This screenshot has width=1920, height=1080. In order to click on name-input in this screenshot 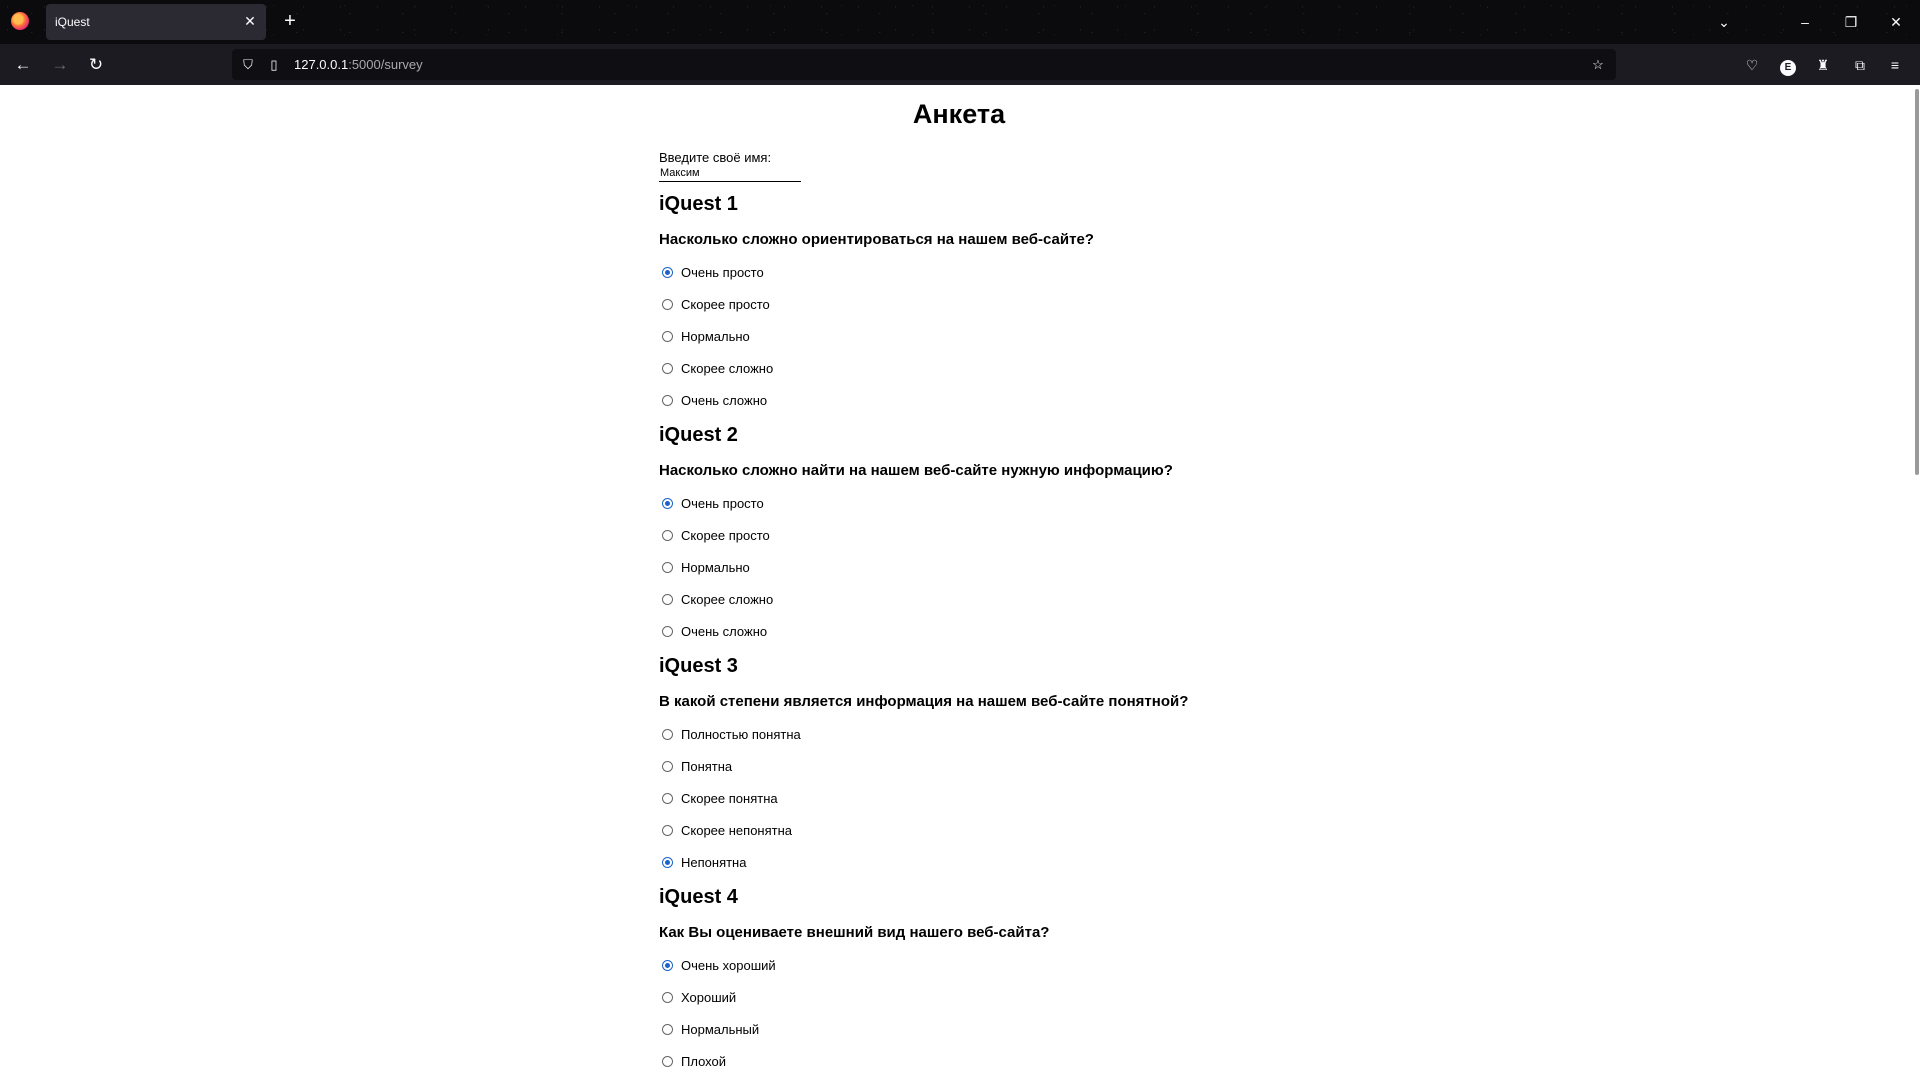, I will do `click(730, 173)`.